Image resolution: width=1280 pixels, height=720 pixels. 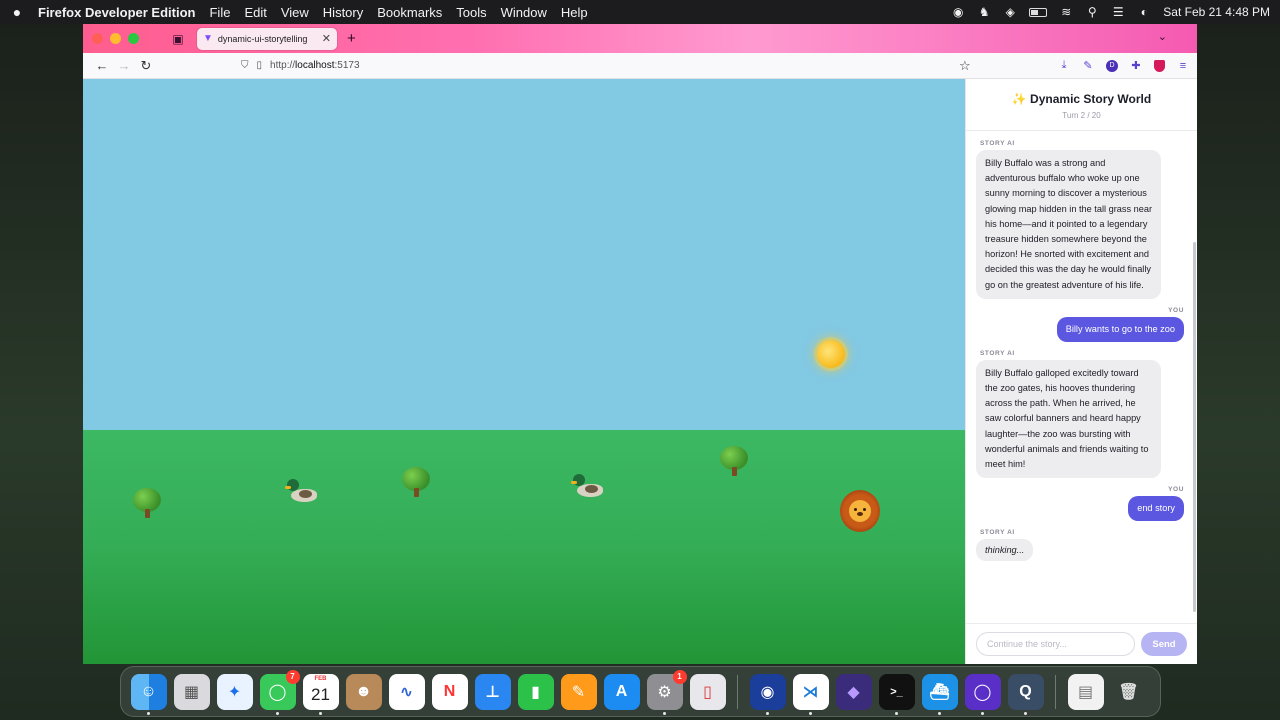 What do you see at coordinates (219, 12) in the screenshot?
I see `menu-file: File` at bounding box center [219, 12].